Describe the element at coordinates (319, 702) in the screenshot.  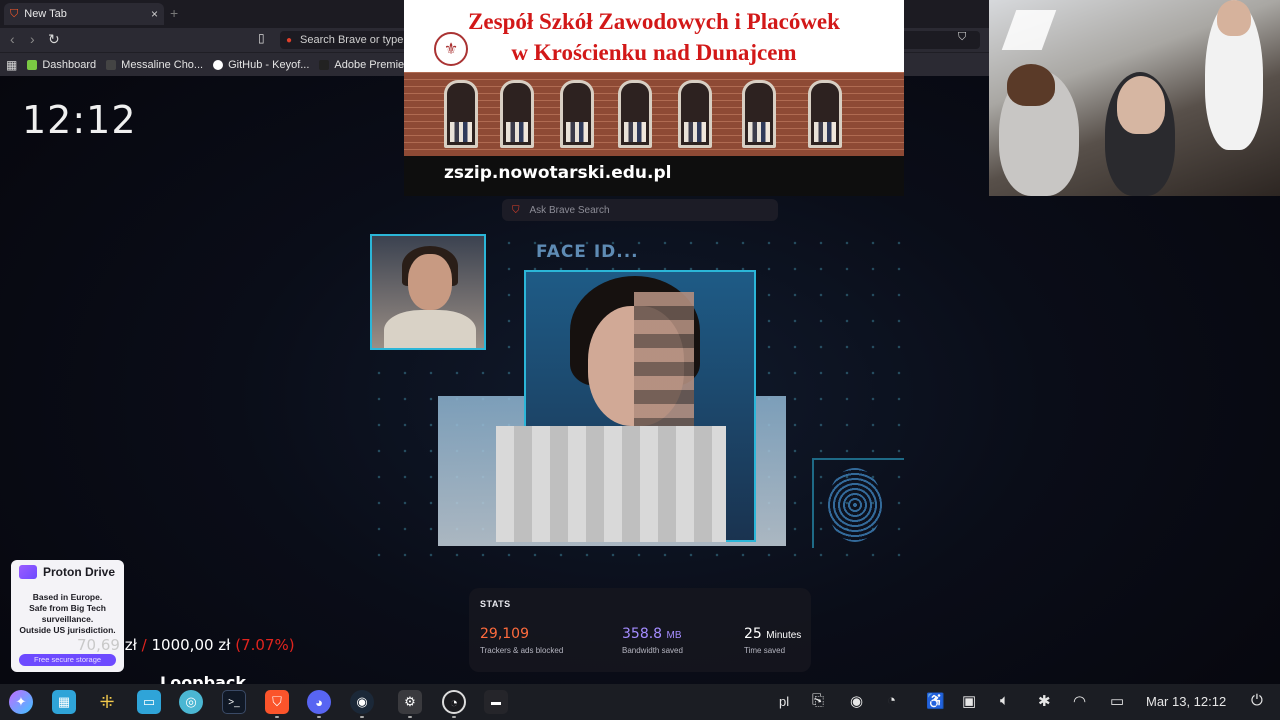
I see `discord-icon: ◕` at that location.